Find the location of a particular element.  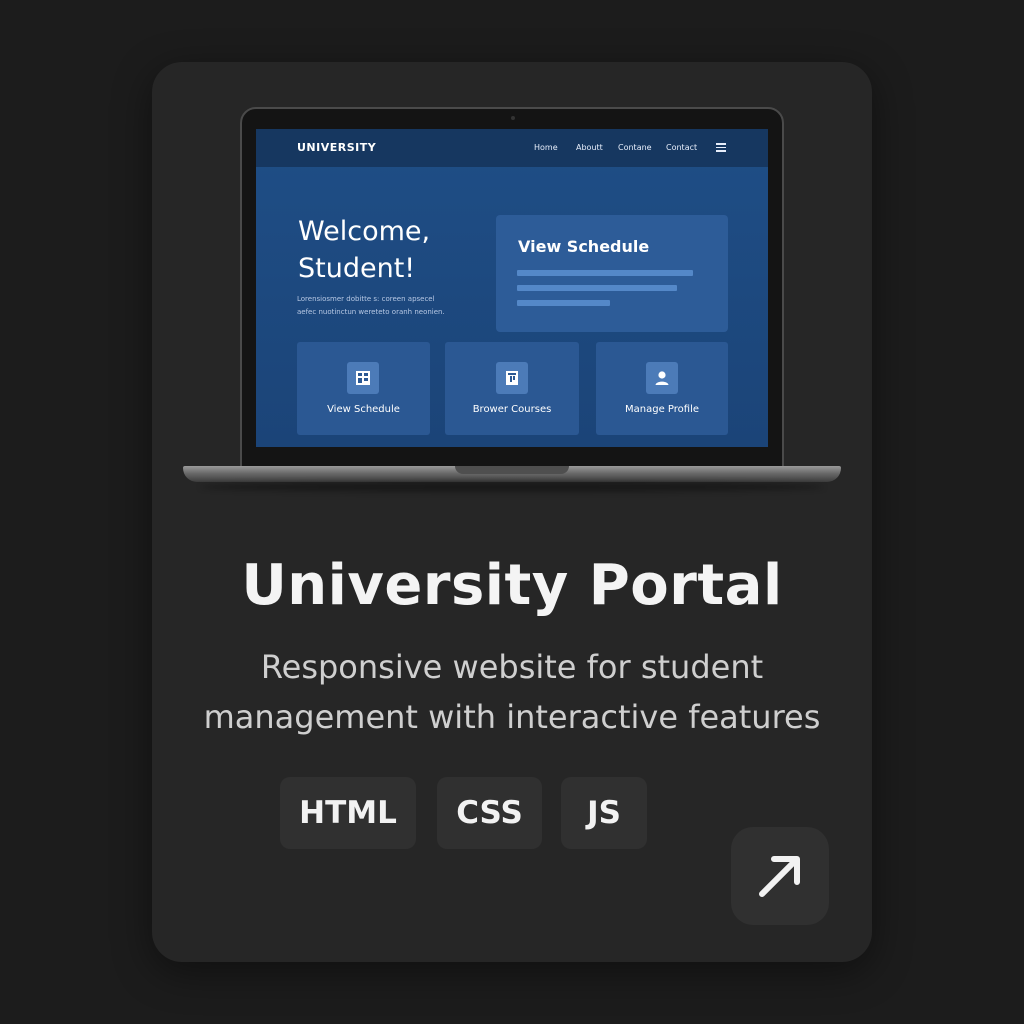

project-description-line1: Responsive website for student is located at coordinates (512, 667).